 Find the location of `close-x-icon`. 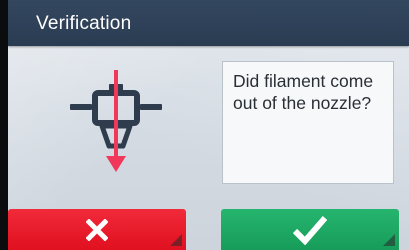

close-x-icon is located at coordinates (97, 229).